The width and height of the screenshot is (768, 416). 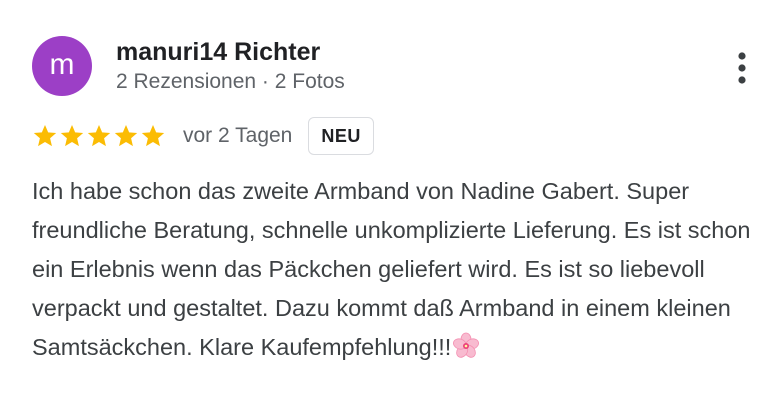 I want to click on star-rating, so click(x=99, y=136).